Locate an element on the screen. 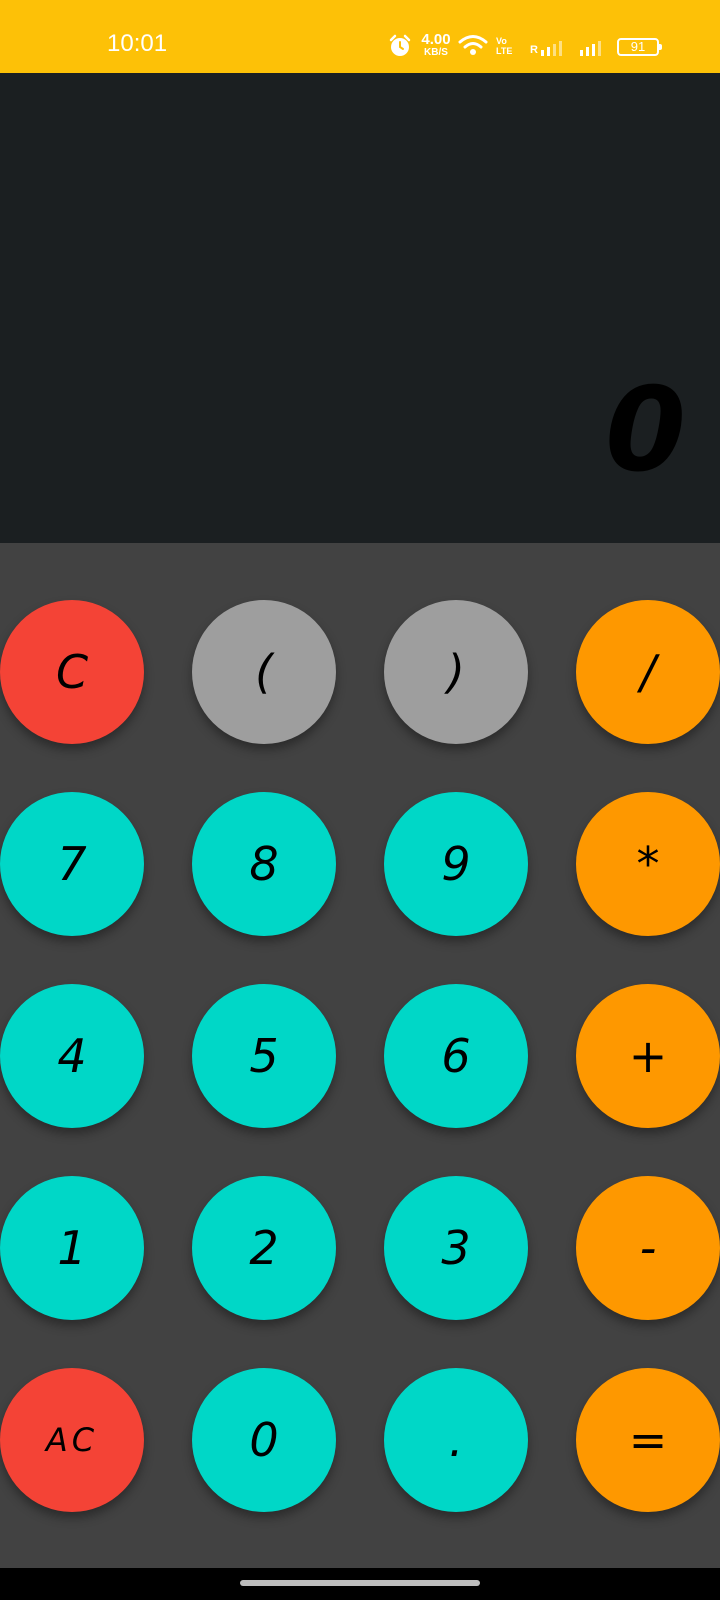 The width and height of the screenshot is (720, 1600). digit-6-button-label: 6 is located at coordinates (456, 1056).